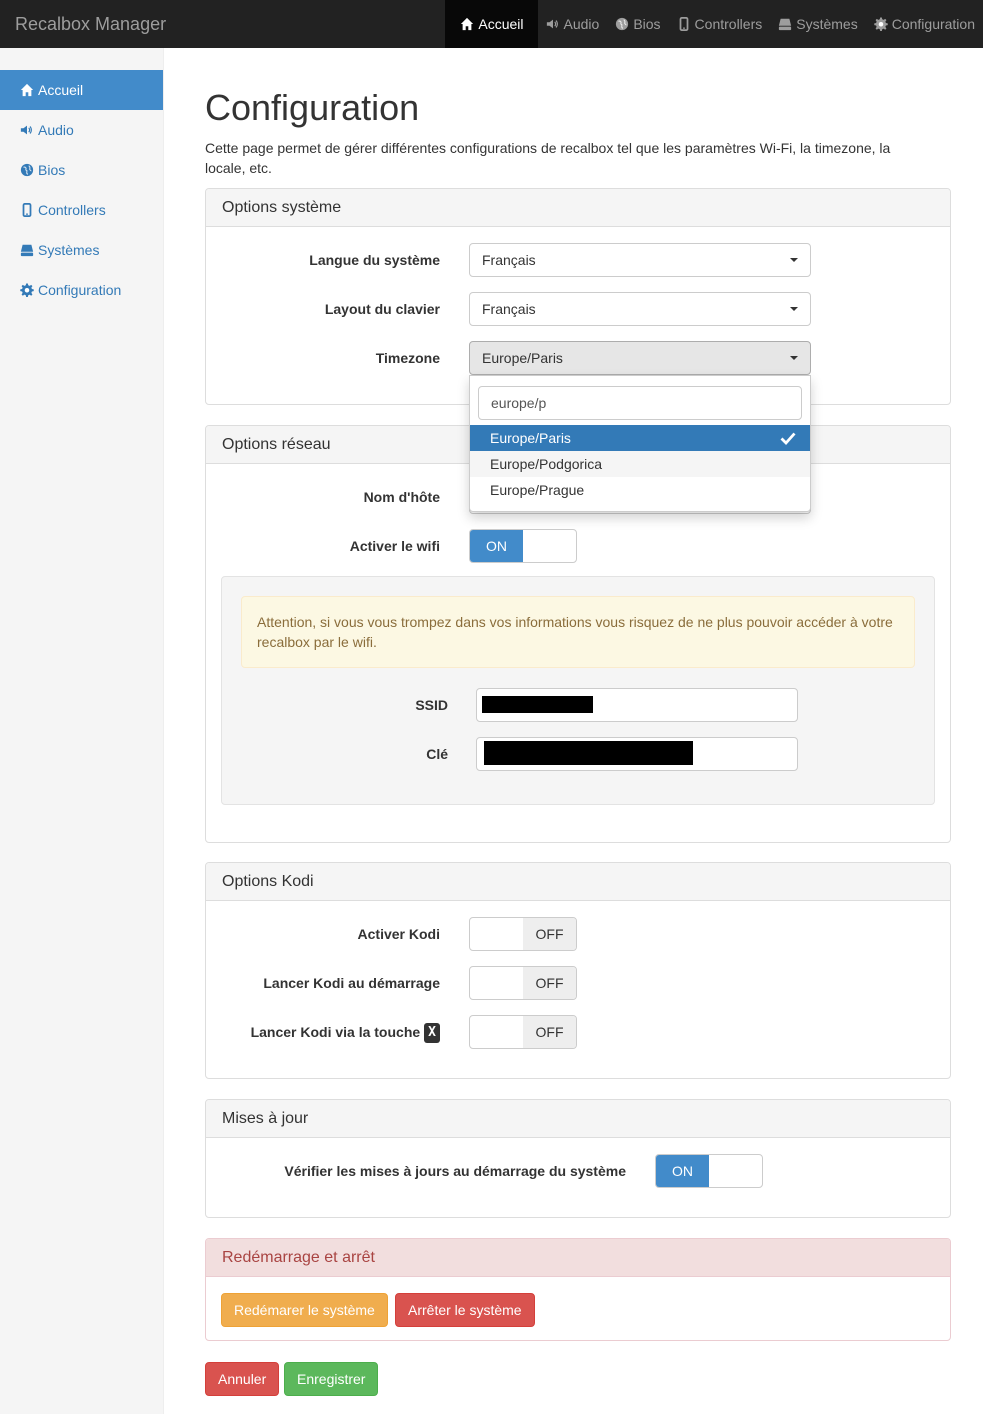 The height and width of the screenshot is (1414, 983). I want to click on brand-title: Recalbox Manager, so click(90, 24).